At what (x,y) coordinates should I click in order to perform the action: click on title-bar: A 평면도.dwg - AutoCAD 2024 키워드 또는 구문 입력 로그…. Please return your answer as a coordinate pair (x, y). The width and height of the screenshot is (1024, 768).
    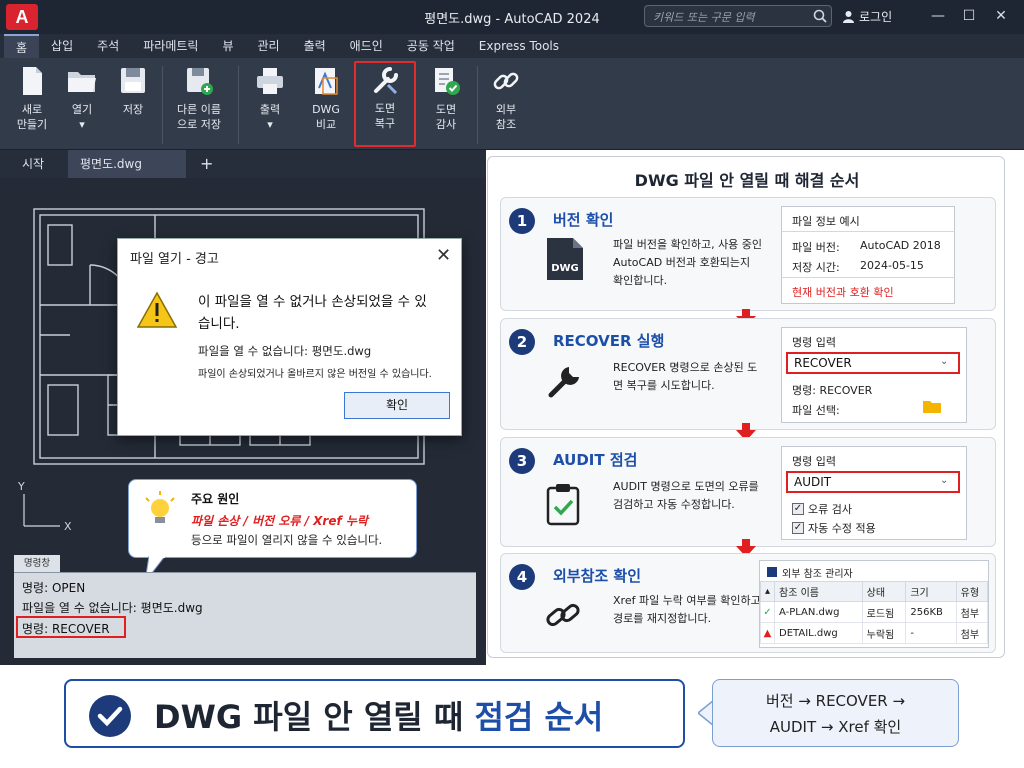
    Looking at the image, I should click on (512, 17).